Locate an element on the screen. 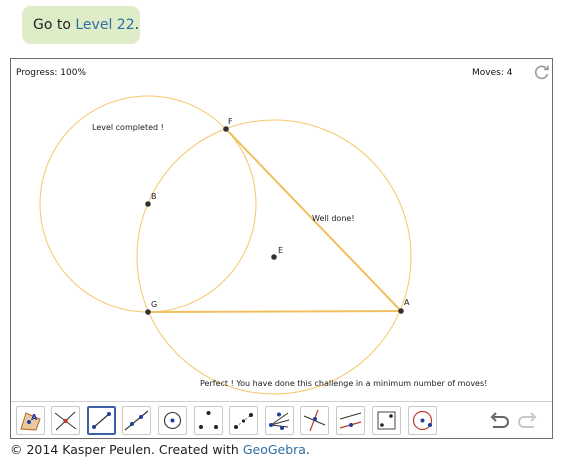 The image size is (565, 465). tool-bar: A is located at coordinates (281, 419).